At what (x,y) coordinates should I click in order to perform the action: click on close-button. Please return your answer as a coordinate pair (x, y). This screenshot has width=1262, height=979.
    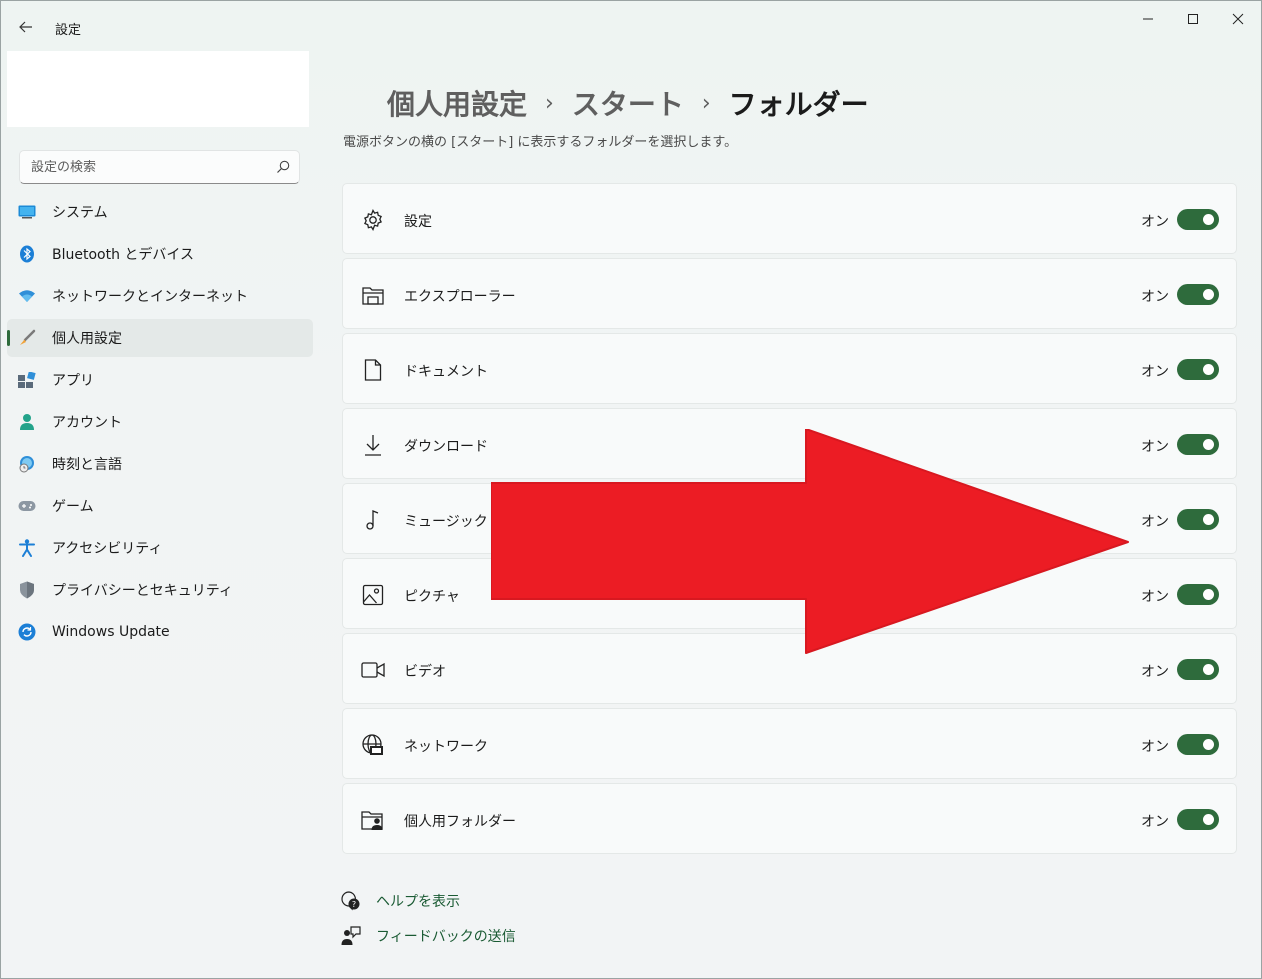
    Looking at the image, I should click on (1238, 19).